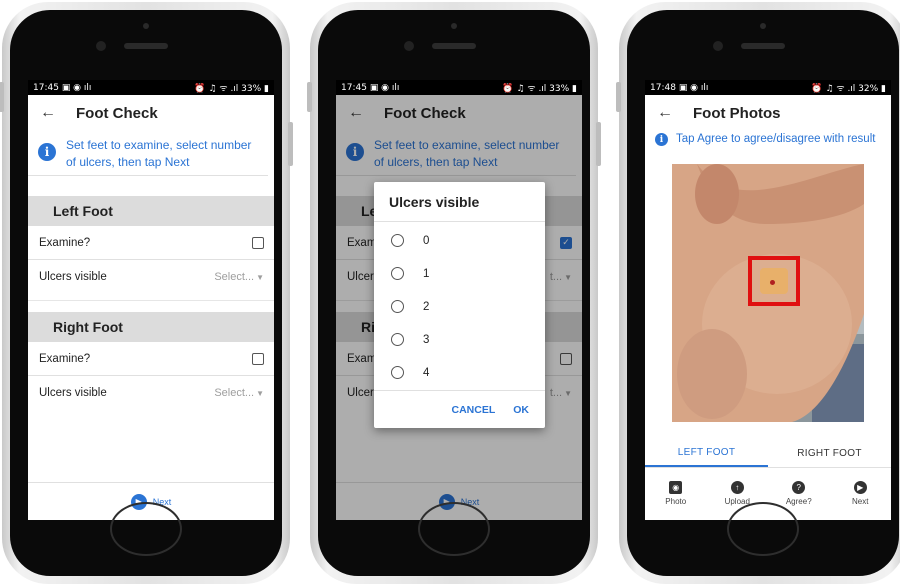  I want to click on status-time: 17:48, so click(663, 87).